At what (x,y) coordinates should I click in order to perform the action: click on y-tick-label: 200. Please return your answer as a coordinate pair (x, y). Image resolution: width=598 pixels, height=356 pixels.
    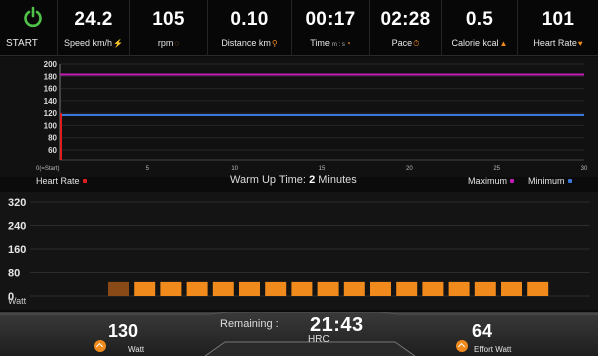
    Looking at the image, I should click on (51, 64).